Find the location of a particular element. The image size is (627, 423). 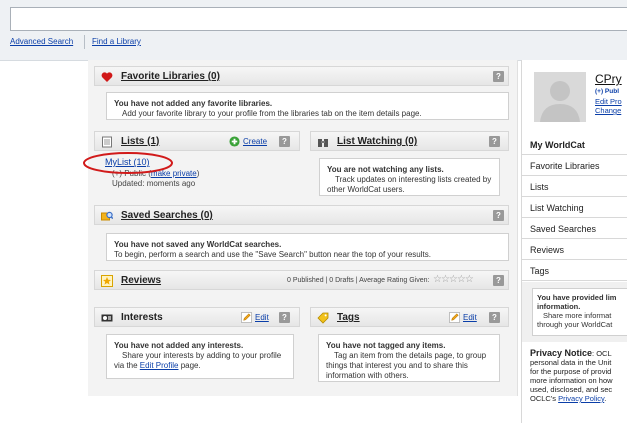

interests-icon is located at coordinates (107, 318).